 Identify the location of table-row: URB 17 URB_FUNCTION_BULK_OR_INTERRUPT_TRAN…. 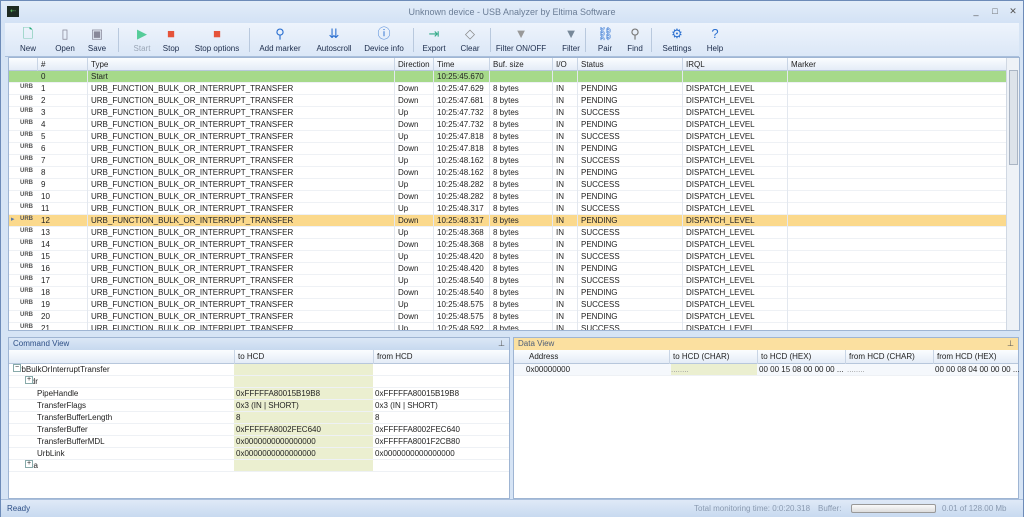
(508, 281).